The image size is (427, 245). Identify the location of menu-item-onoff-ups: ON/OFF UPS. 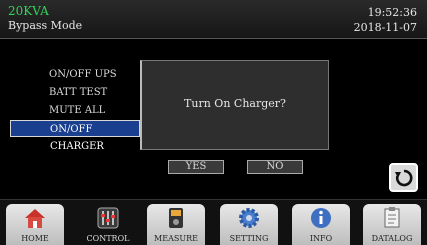
(75, 74).